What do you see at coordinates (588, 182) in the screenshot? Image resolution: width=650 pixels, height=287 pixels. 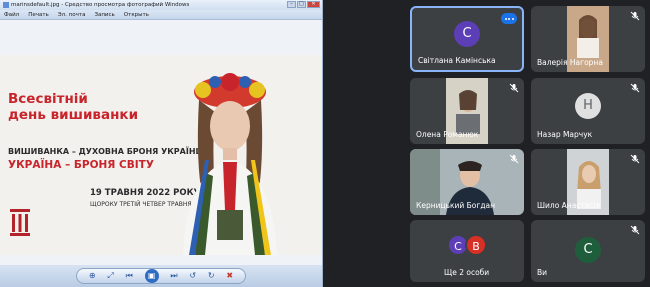 I see `participant-tile: Шило Анастасія` at bounding box center [588, 182].